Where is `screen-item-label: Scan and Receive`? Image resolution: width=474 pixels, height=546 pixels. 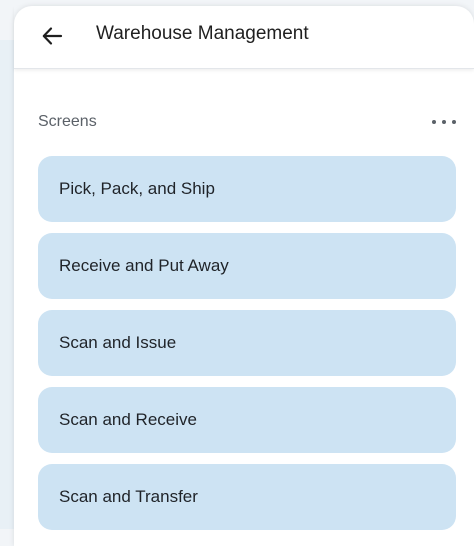
screen-item-label: Scan and Receive is located at coordinates (128, 419).